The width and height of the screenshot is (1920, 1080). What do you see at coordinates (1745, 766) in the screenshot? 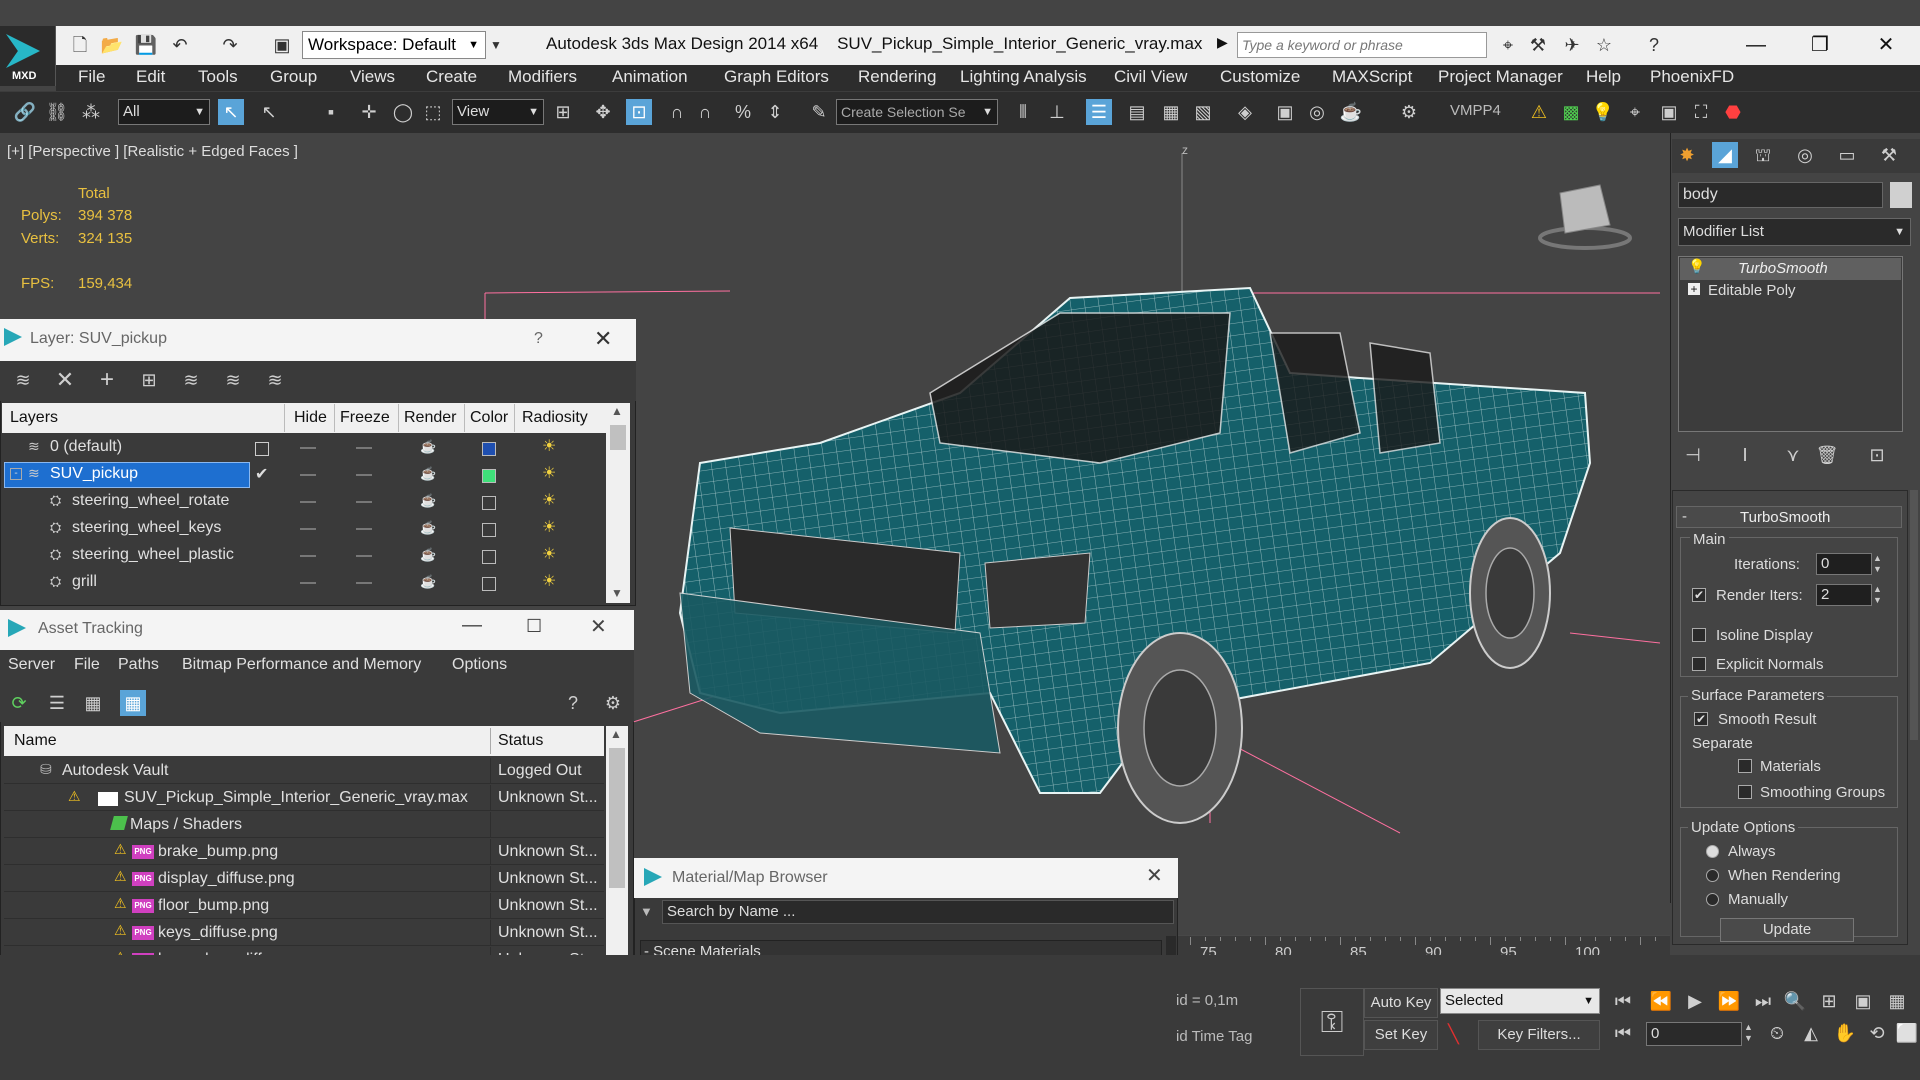
I see `materials-checkbox` at bounding box center [1745, 766].